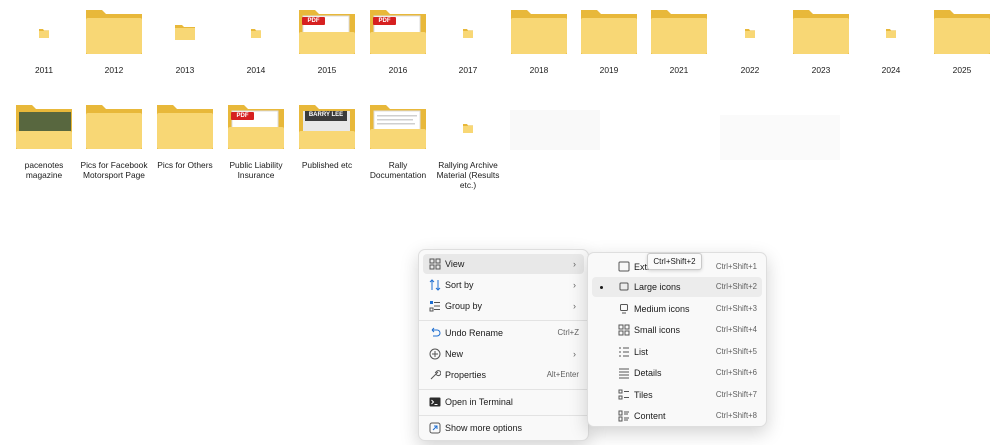 This screenshot has width=999, height=445. Describe the element at coordinates (503, 306) in the screenshot. I see `menu-item-group-by: Group by ›` at that location.